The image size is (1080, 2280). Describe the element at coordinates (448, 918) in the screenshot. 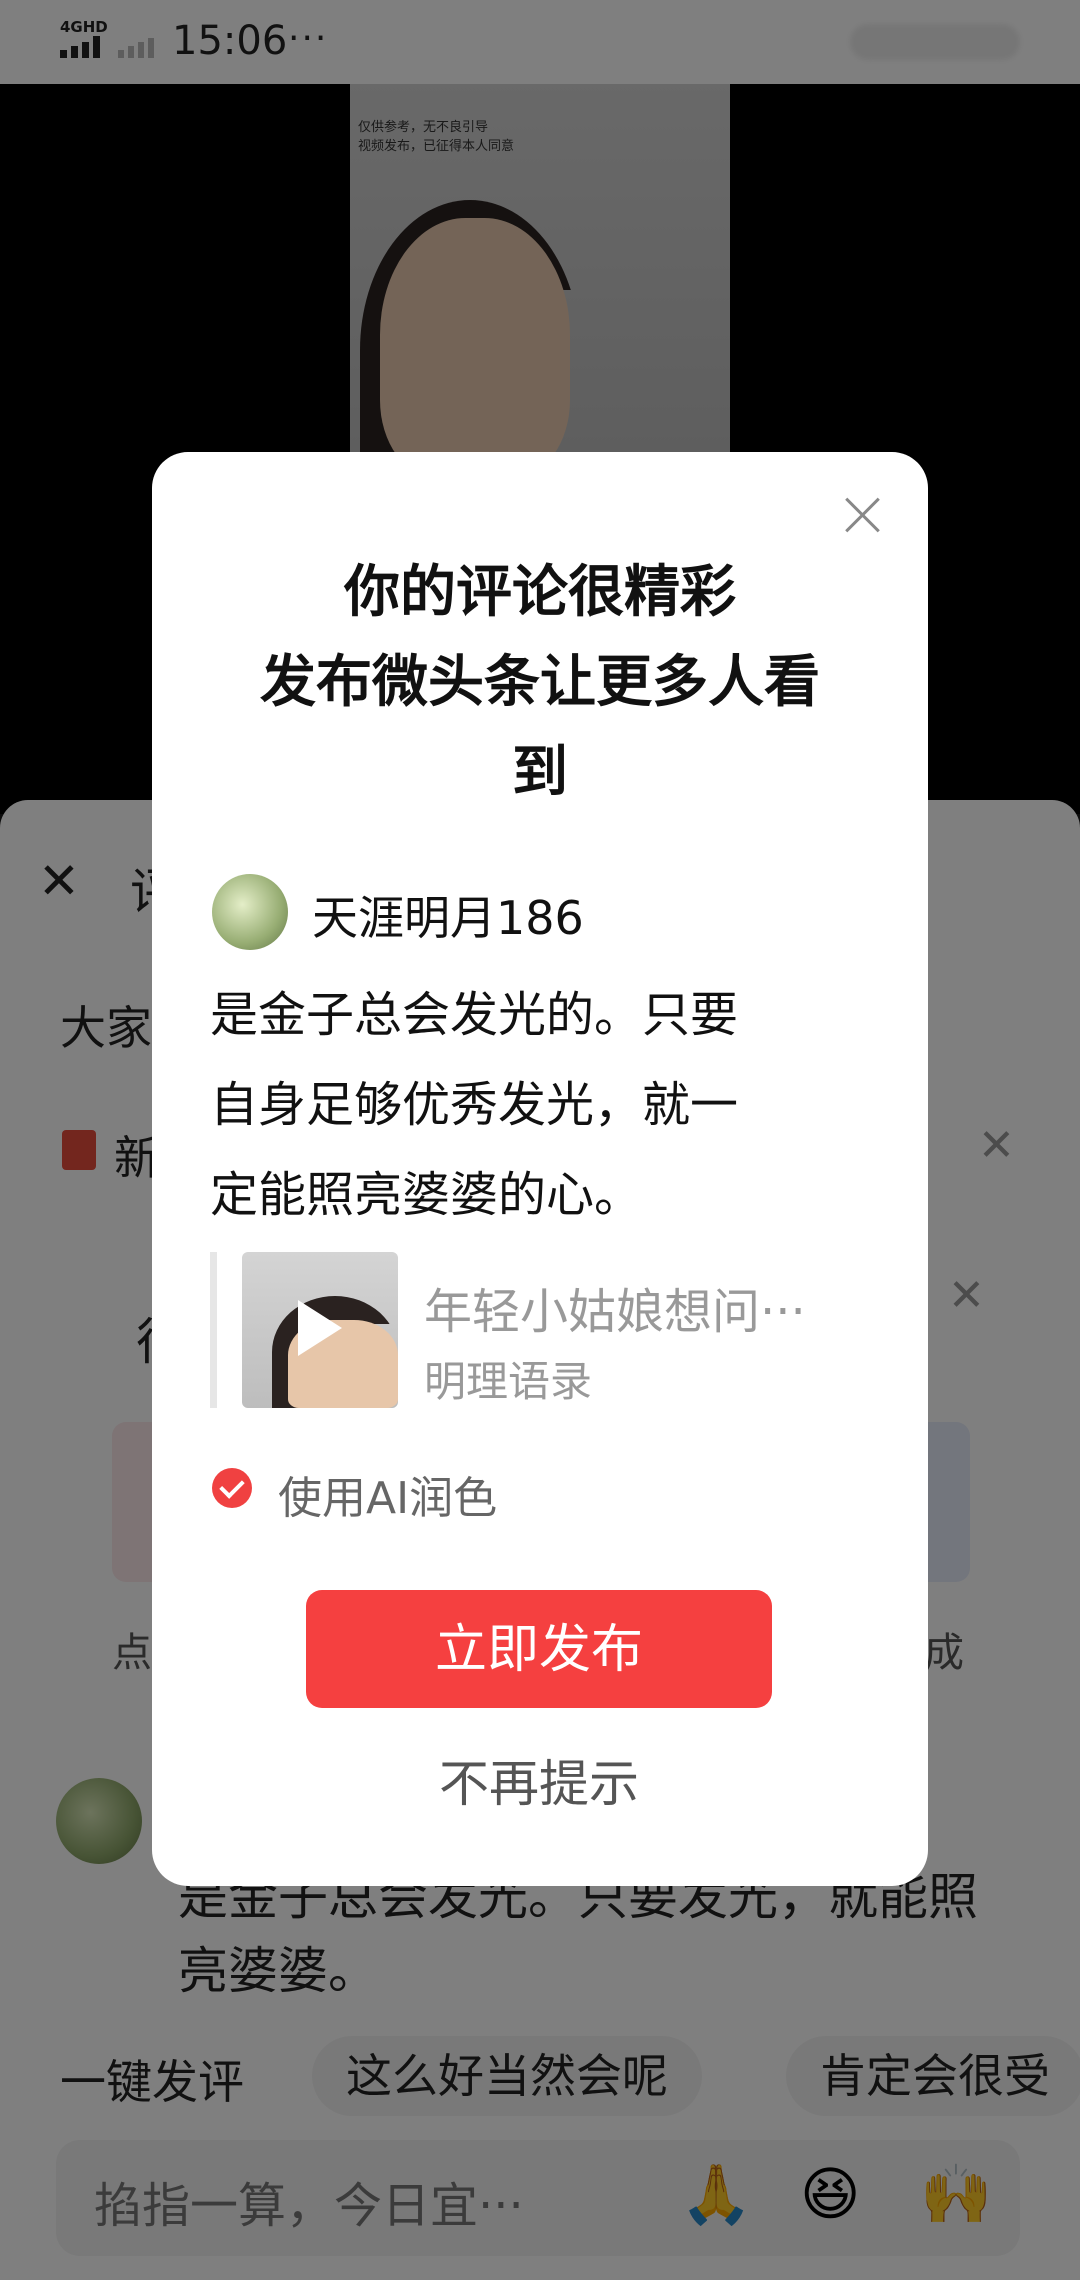

I see `username: 天涯明月186` at that location.